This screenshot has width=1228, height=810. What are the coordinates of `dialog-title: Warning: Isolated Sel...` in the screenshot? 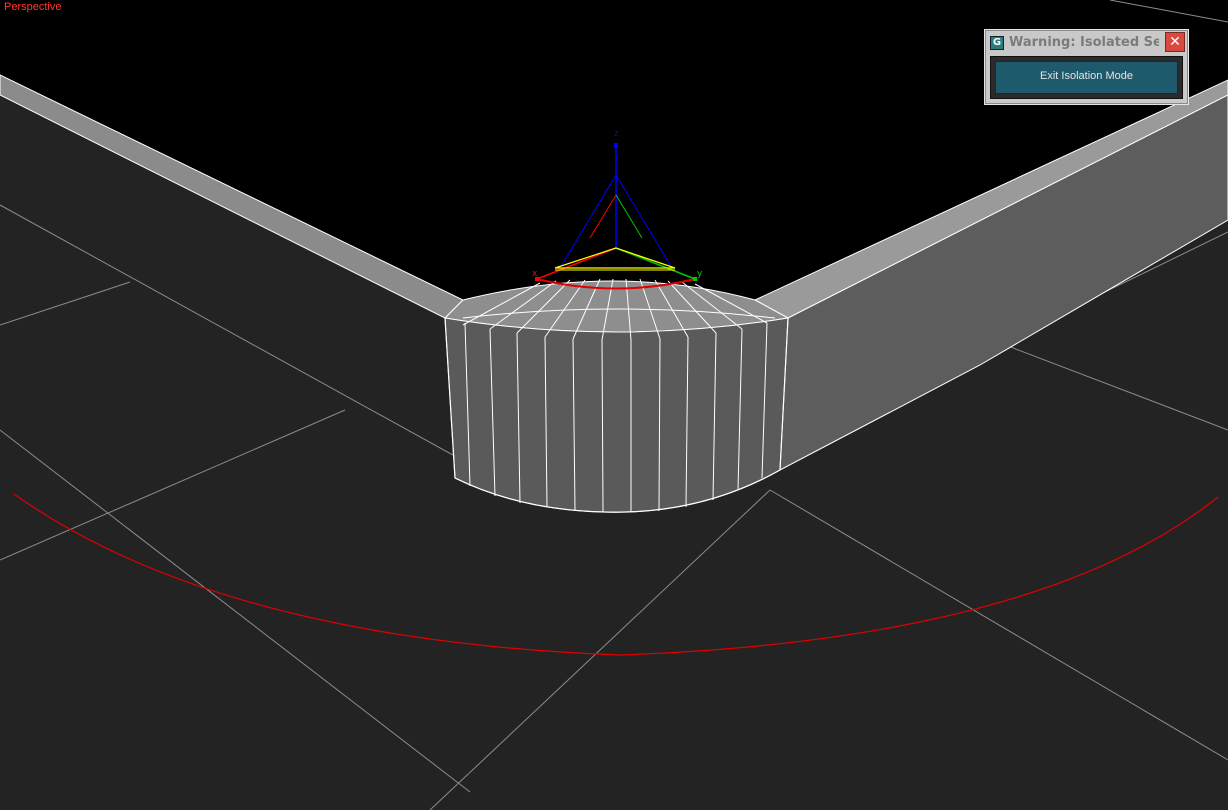 It's located at (1084, 42).